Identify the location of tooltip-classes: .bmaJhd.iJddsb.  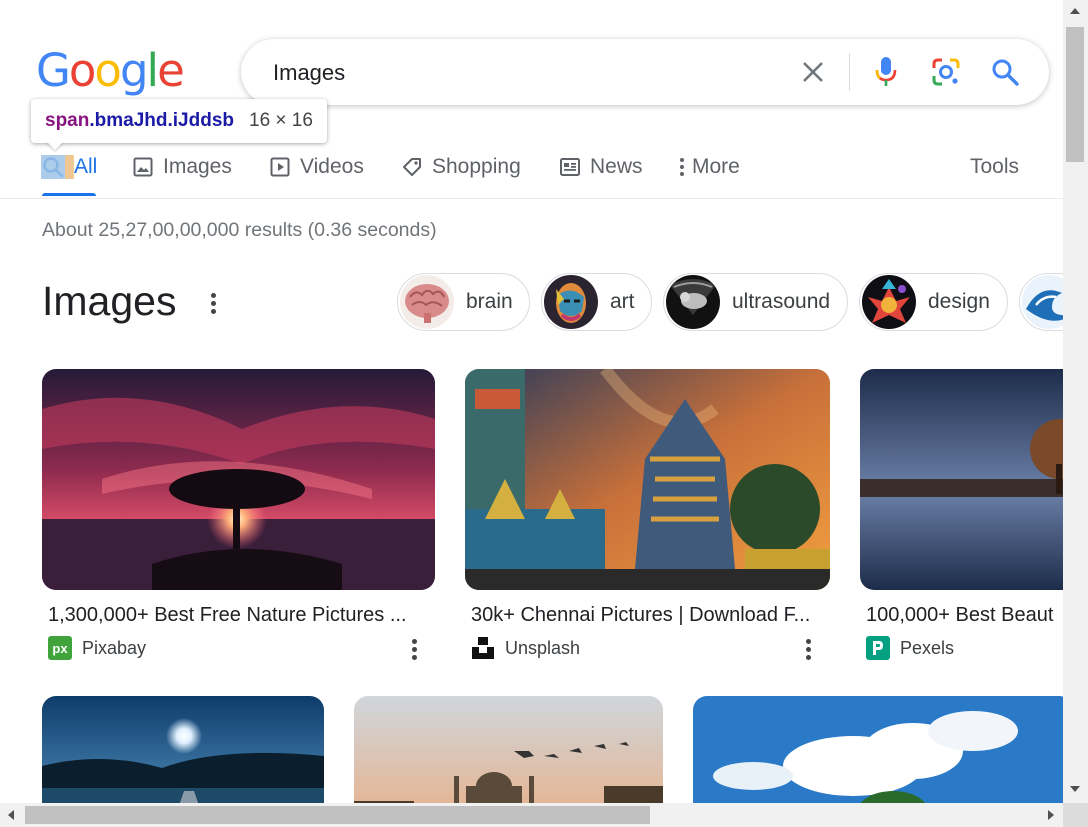
(161, 120).